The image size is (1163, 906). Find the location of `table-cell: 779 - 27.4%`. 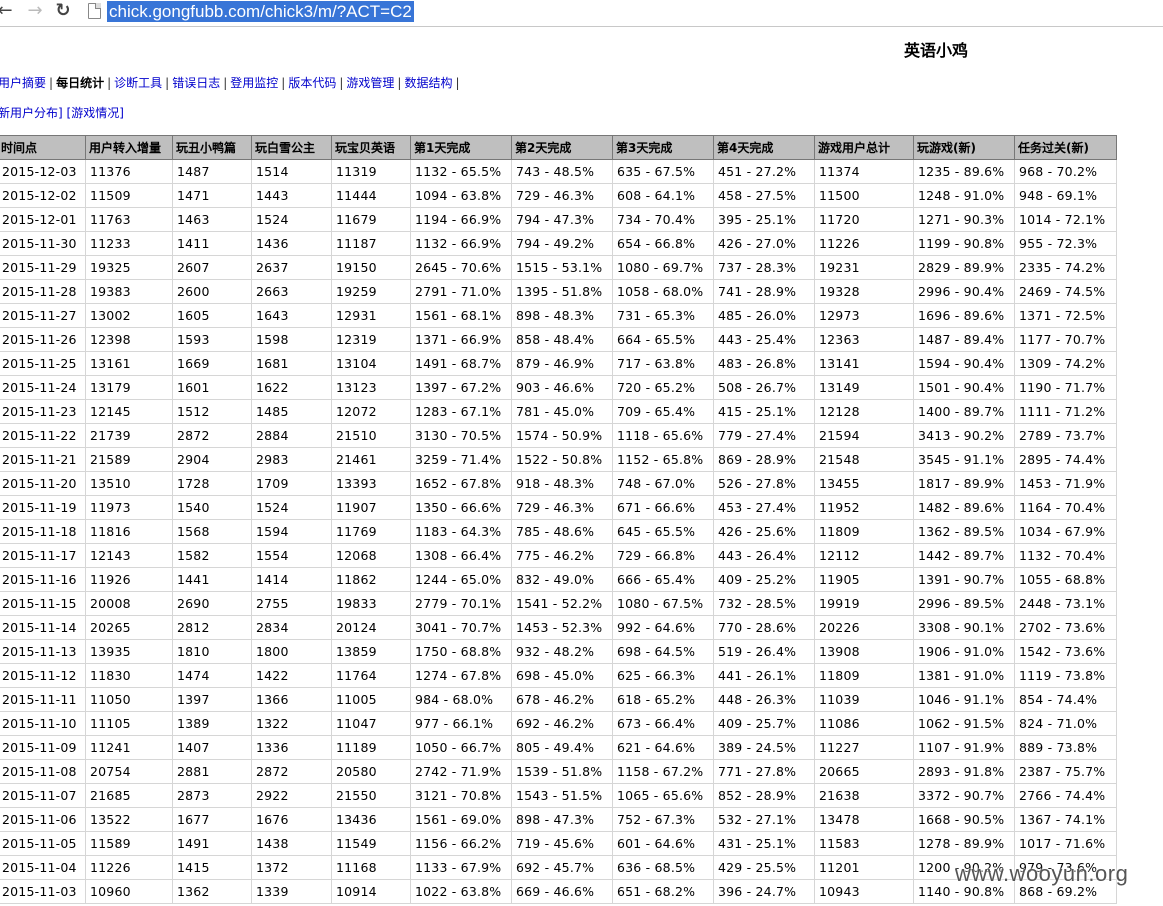

table-cell: 779 - 27.4% is located at coordinates (764, 435).